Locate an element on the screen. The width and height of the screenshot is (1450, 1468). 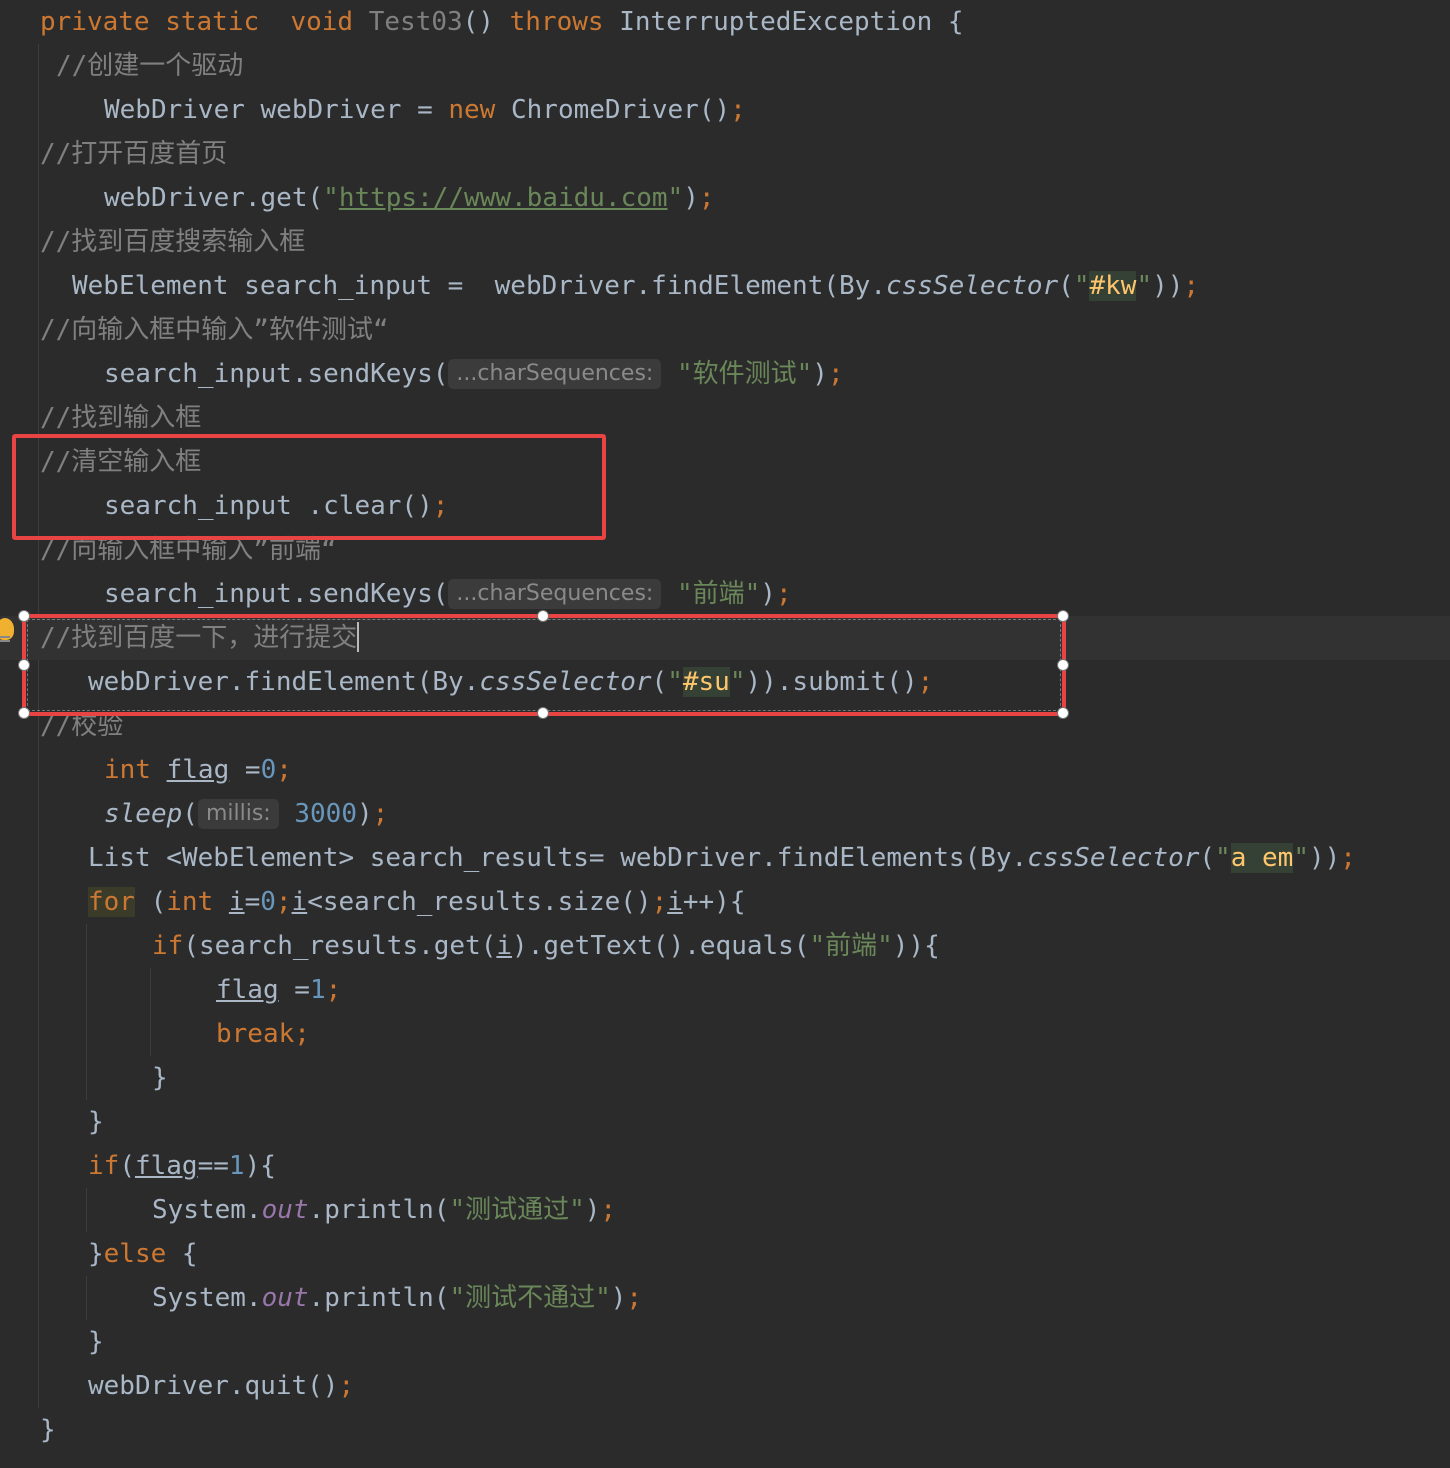
code-line-8: //向输入框中输入”软件测试“ is located at coordinates (214, 330).